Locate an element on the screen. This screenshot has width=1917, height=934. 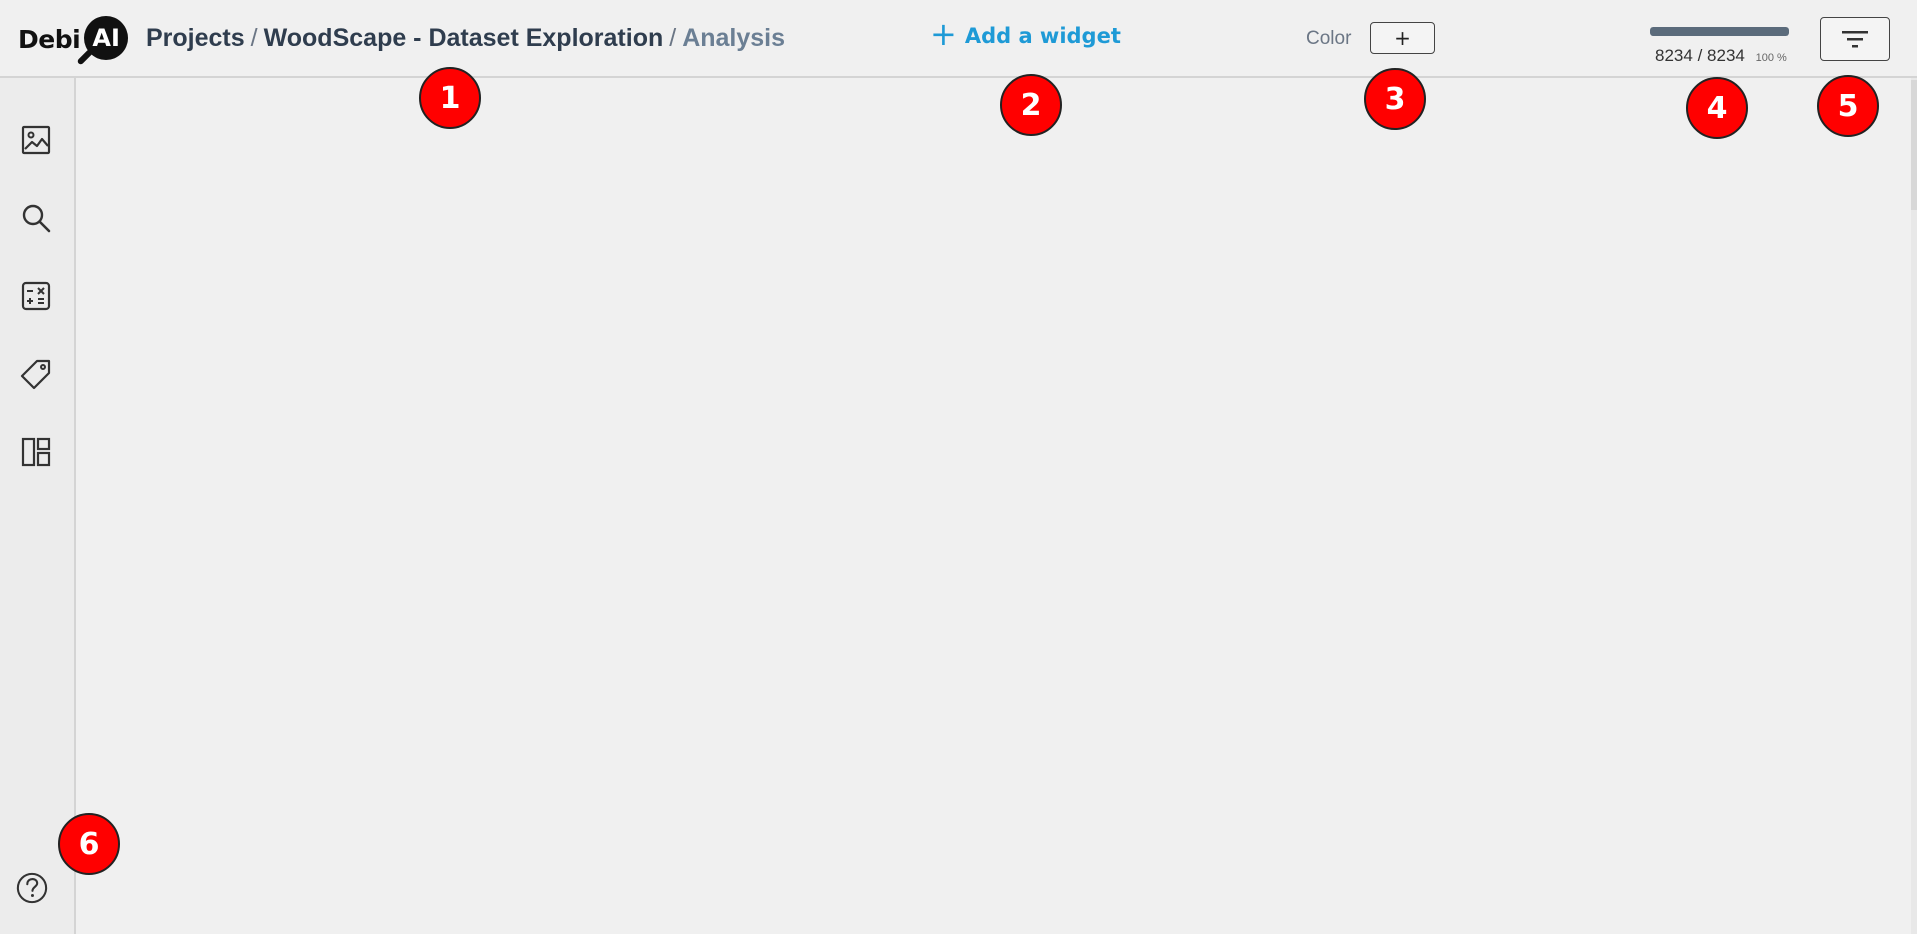
filter-button is located at coordinates (1855, 39).